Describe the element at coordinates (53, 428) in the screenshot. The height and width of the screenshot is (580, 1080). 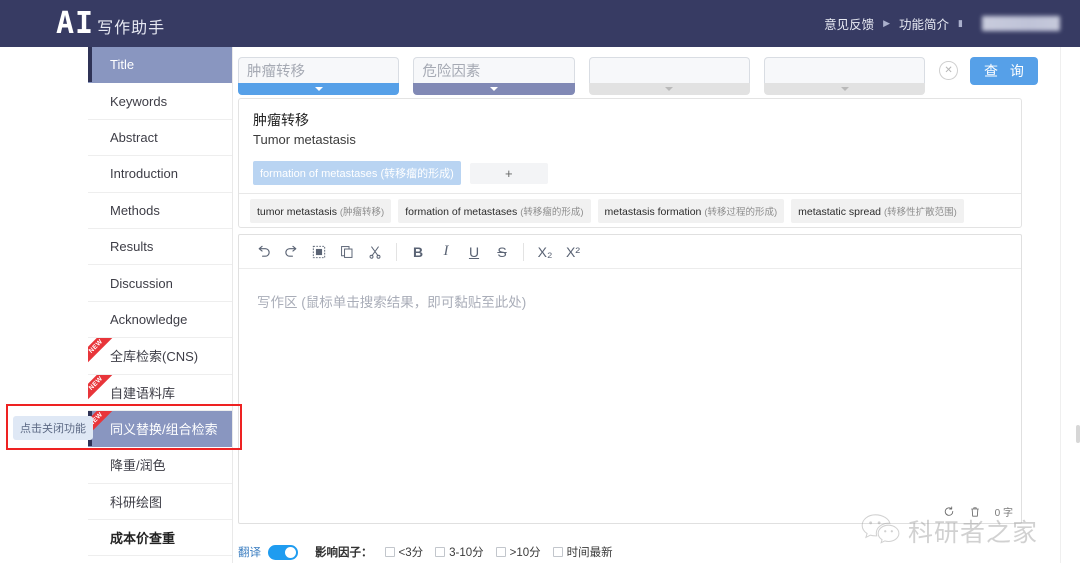
I see `close-feature-tooltip: 点击关闭功能` at that location.